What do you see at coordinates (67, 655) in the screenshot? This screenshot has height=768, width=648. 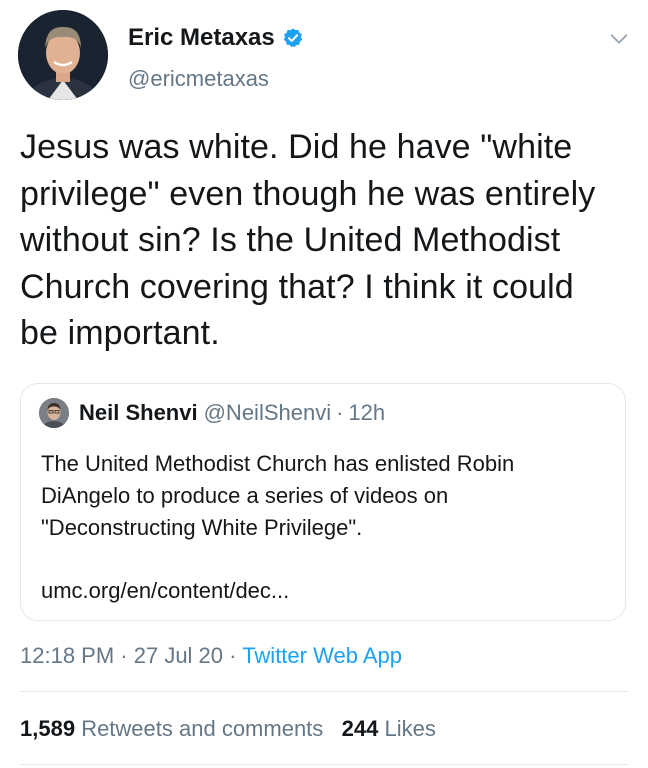 I see `tweet-time: 12:18 PM` at bounding box center [67, 655].